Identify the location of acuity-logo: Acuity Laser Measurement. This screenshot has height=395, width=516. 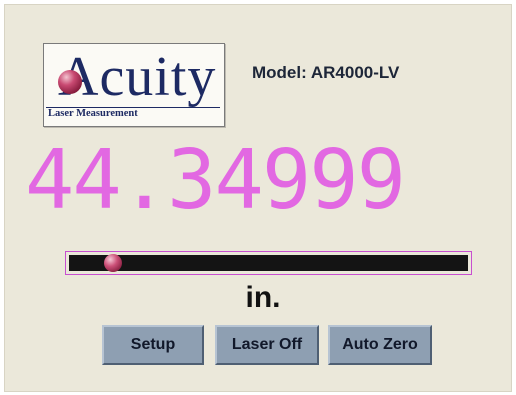
(134, 85).